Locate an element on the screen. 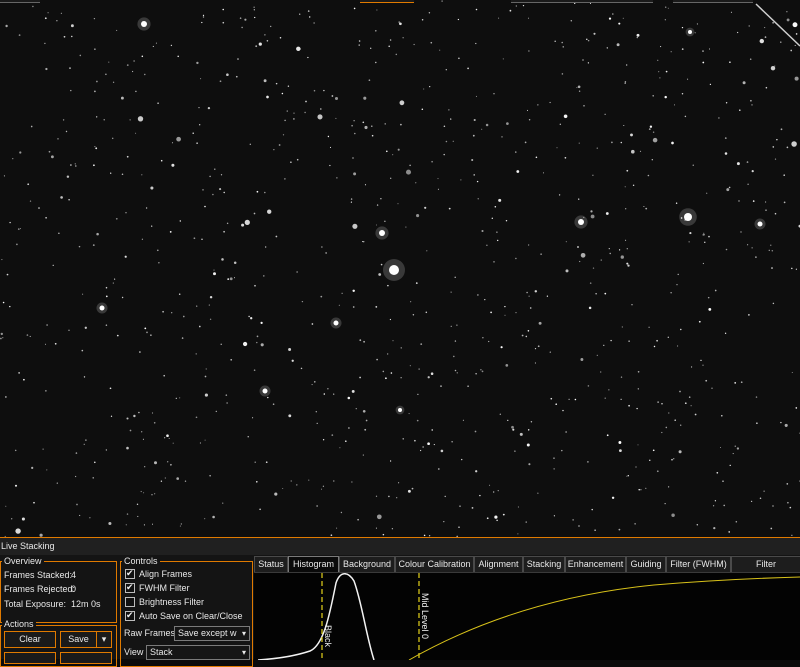 The width and height of the screenshot is (800, 667). tab-histogram: Histogram is located at coordinates (313, 564).